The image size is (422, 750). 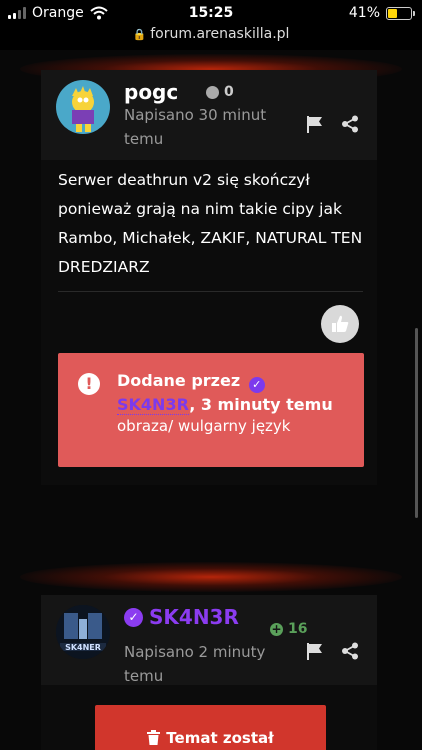 I want to click on reputation-count: 16, so click(x=298, y=629).